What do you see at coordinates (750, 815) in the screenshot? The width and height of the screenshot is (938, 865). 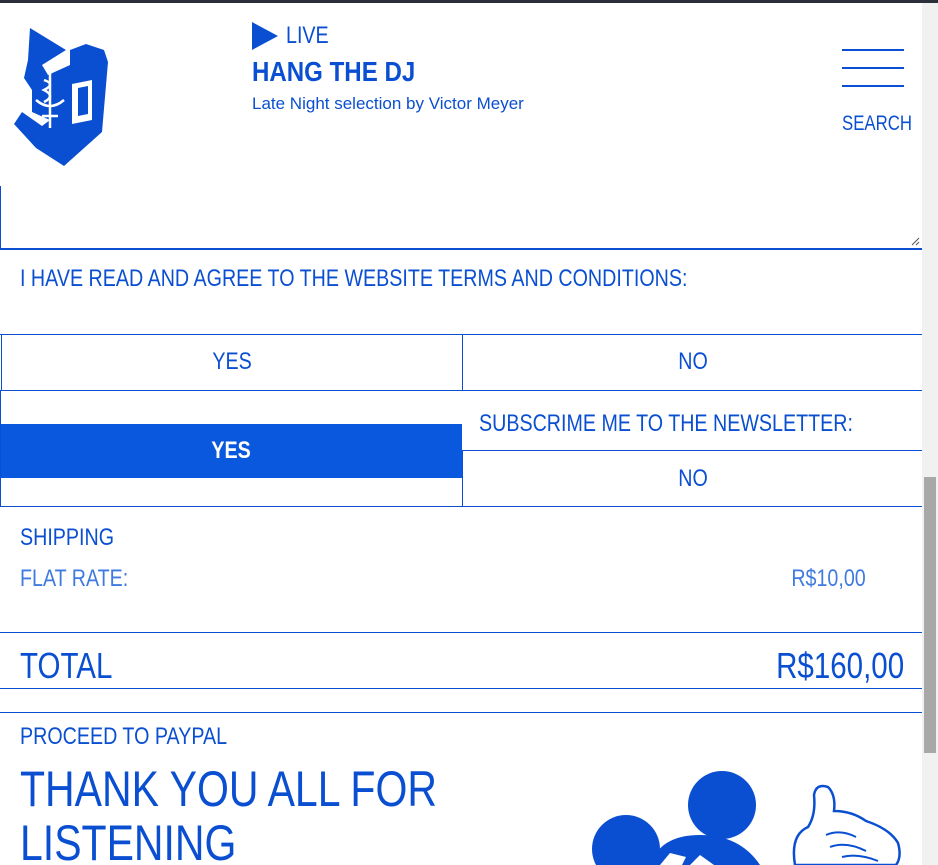 I see `cartoon-hand-icon` at bounding box center [750, 815].